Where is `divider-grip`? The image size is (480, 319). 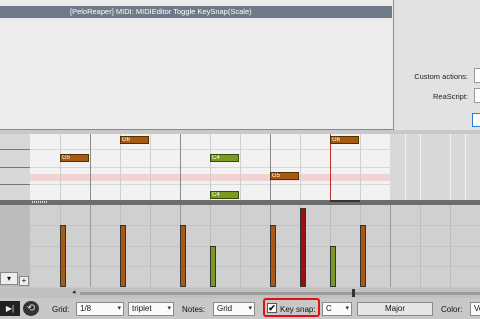
divider-grip is located at coordinates (40, 202).